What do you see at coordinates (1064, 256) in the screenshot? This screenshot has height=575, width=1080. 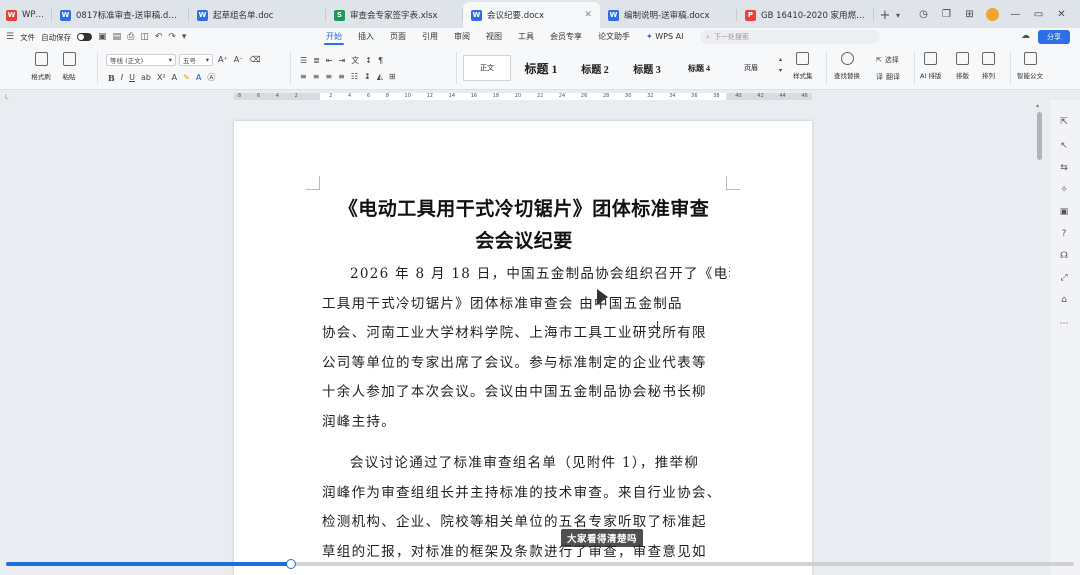 I see `headset-icon: ☊` at bounding box center [1064, 256].